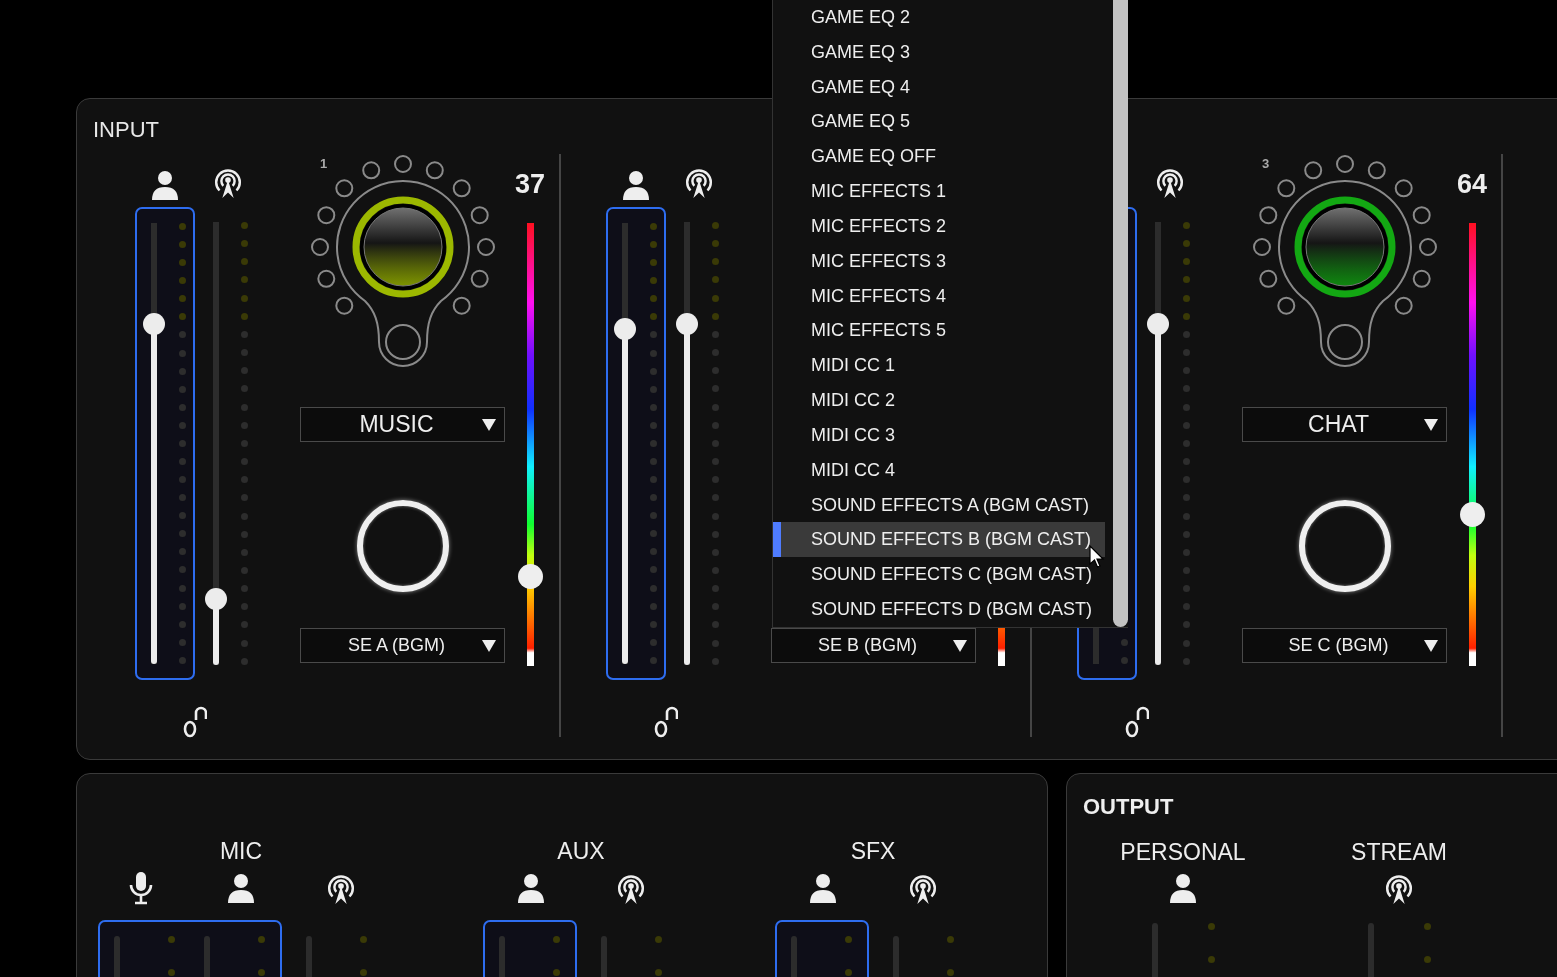 Image resolution: width=1557 pixels, height=977 pixels. What do you see at coordinates (324, 163) in the screenshot?
I see `knob-number: 1` at bounding box center [324, 163].